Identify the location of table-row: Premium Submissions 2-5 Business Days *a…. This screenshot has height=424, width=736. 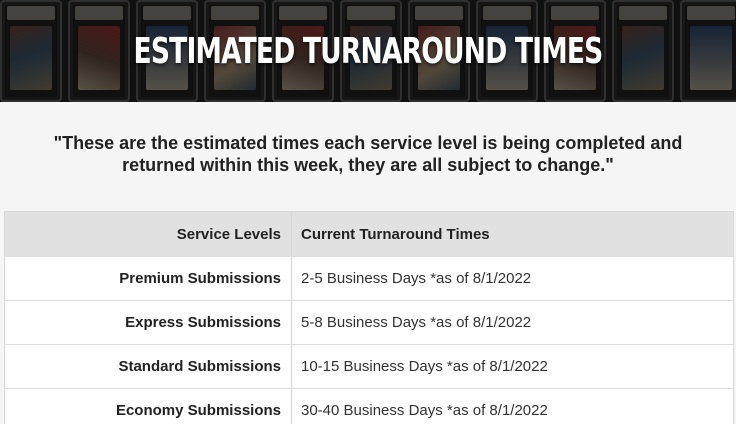
(369, 279).